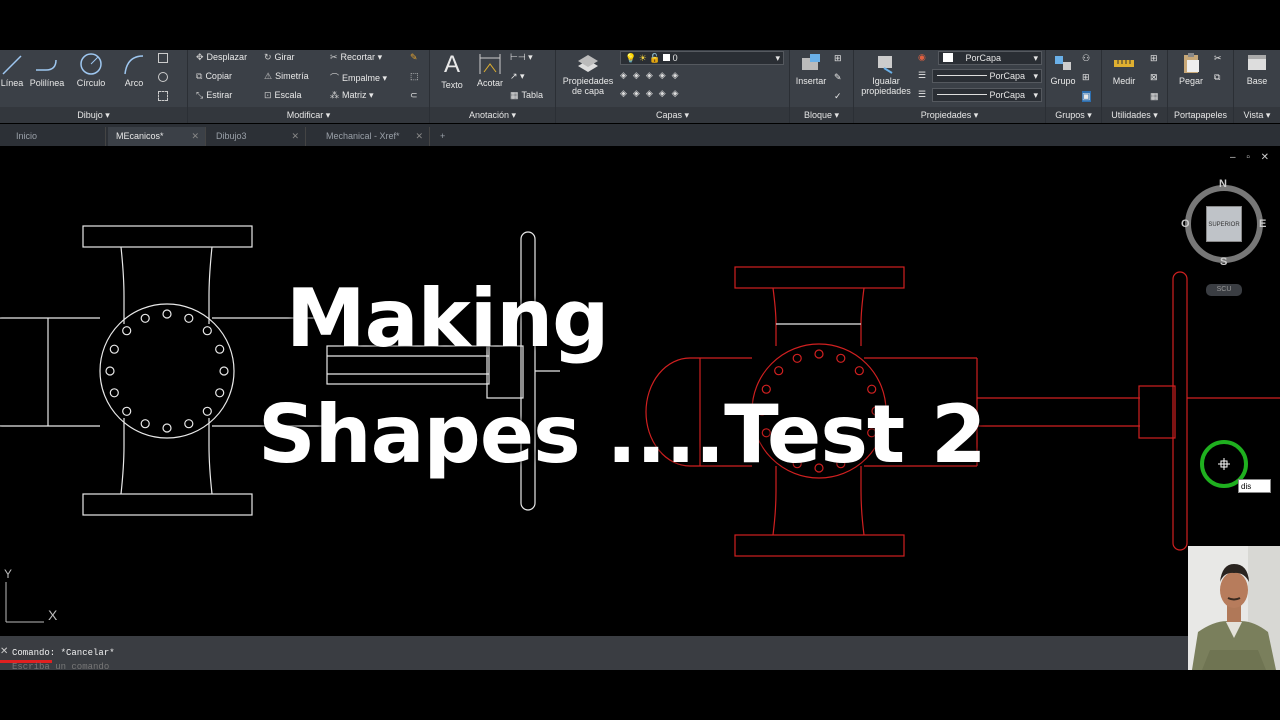 This screenshot has width=1280, height=720. Describe the element at coordinates (588, 74) in the screenshot. I see `propiedades-capa-button: Propiedades de capa` at that location.